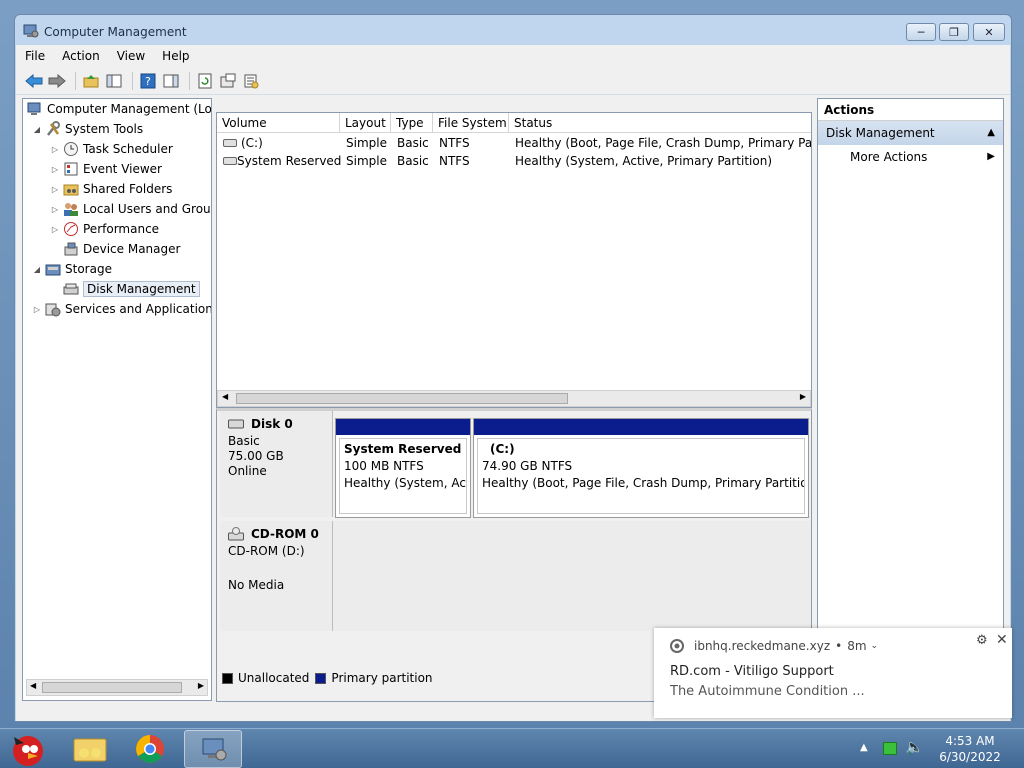  What do you see at coordinates (677, 646) in the screenshot?
I see `chrome-small-icon` at bounding box center [677, 646].